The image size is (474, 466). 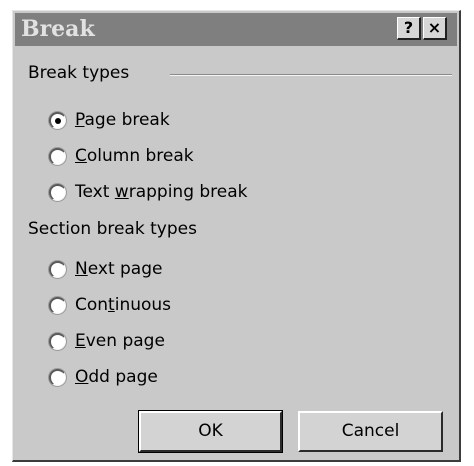 I want to click on close-icon: ×, so click(x=434, y=27).